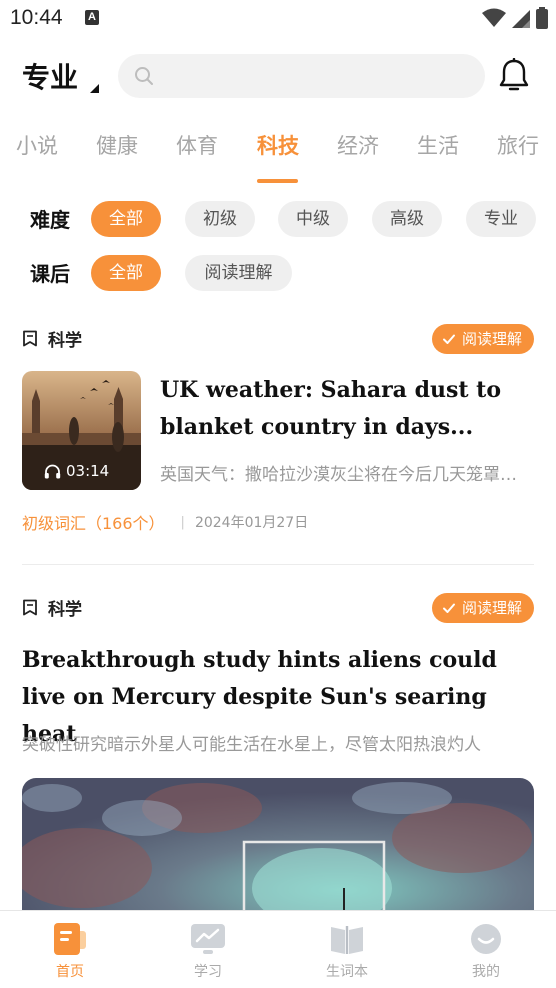 Image resolution: width=556 pixels, height=988 pixels. Describe the element at coordinates (93, 523) in the screenshot. I see `vocab-count: 初级词汇（166个）` at that location.